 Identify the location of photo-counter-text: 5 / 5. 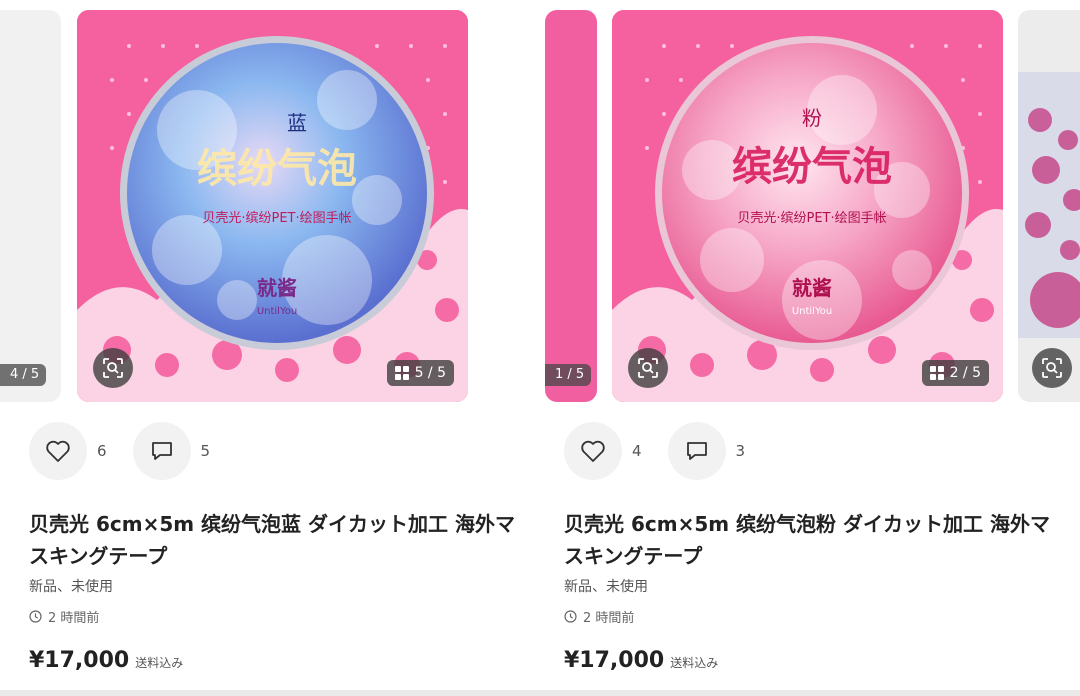
(430, 373).